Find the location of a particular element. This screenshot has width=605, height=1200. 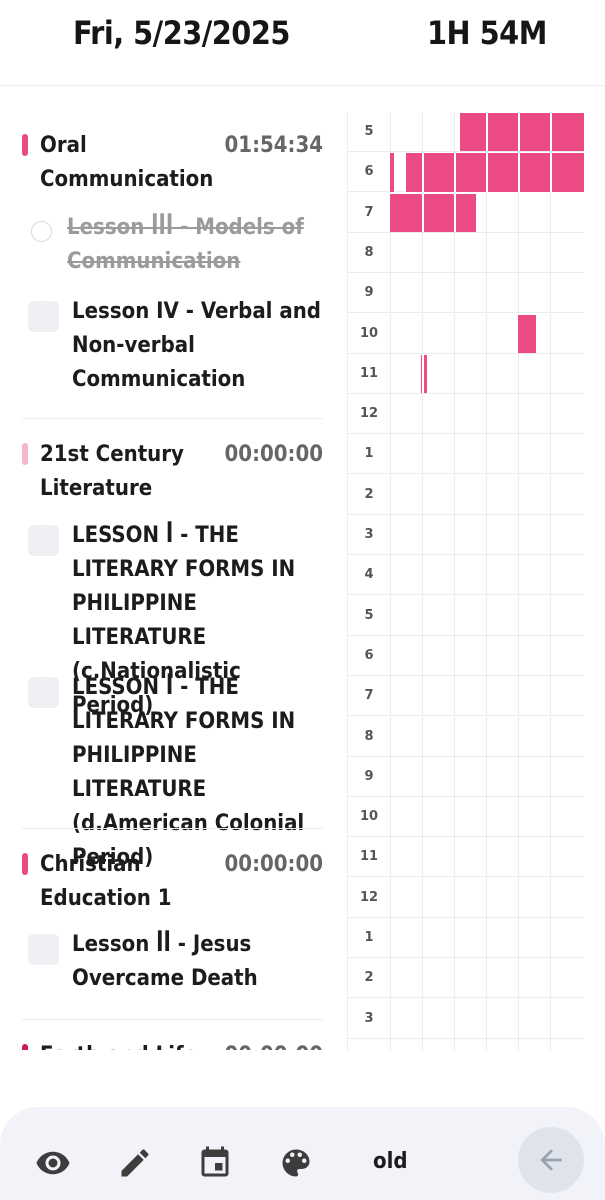

calendar-icon is located at coordinates (215, 1163).